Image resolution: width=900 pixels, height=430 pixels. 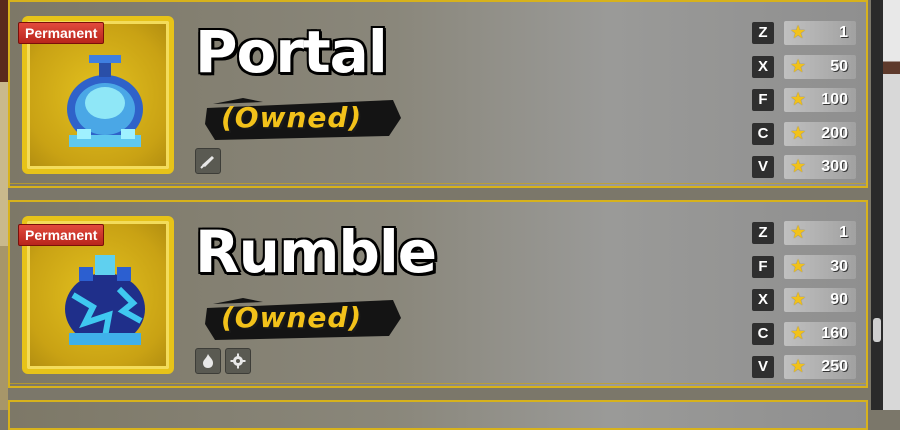 What do you see at coordinates (238, 361) in the screenshot?
I see `gear-icon` at bounding box center [238, 361].